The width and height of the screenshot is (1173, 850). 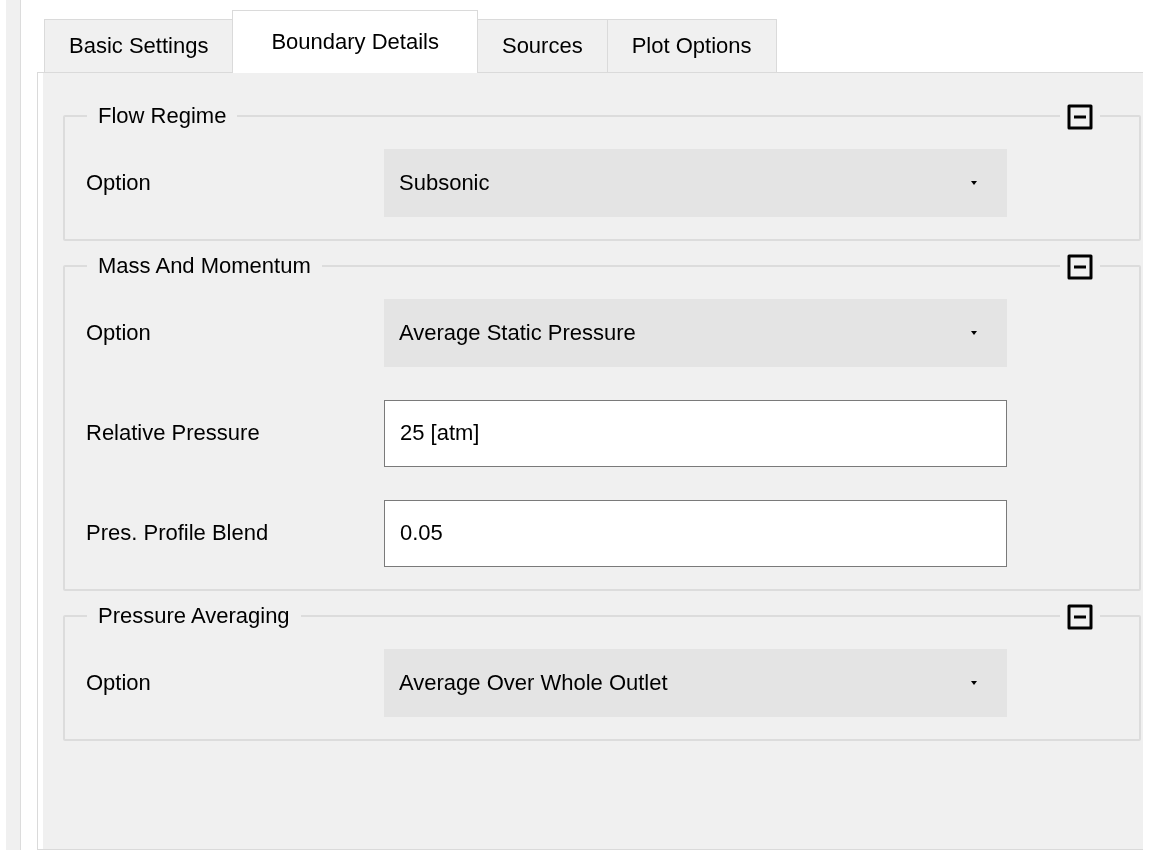 I want to click on tab: Sources, so click(x=542, y=45).